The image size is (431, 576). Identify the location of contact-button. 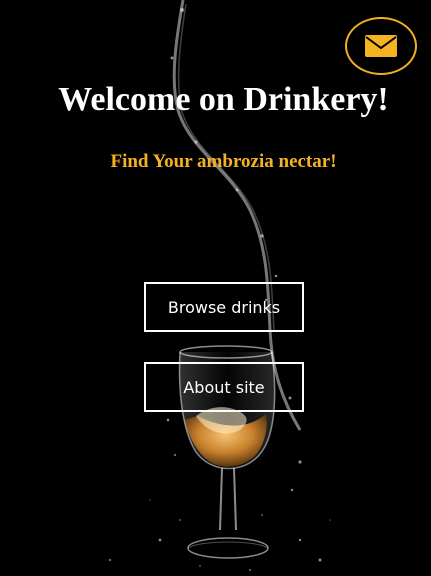
(381, 46).